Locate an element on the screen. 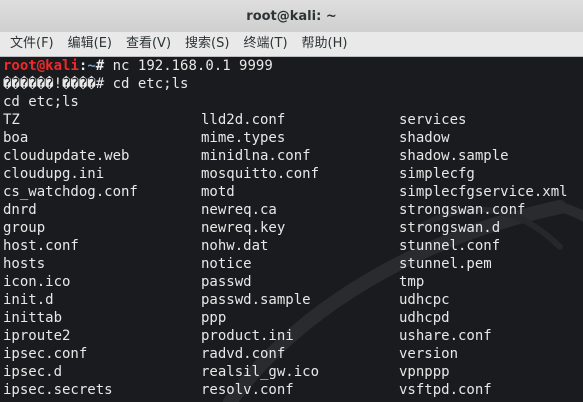 Image resolution: width=583 pixels, height=402 pixels. listing-entry: udhcpd is located at coordinates (424, 318).